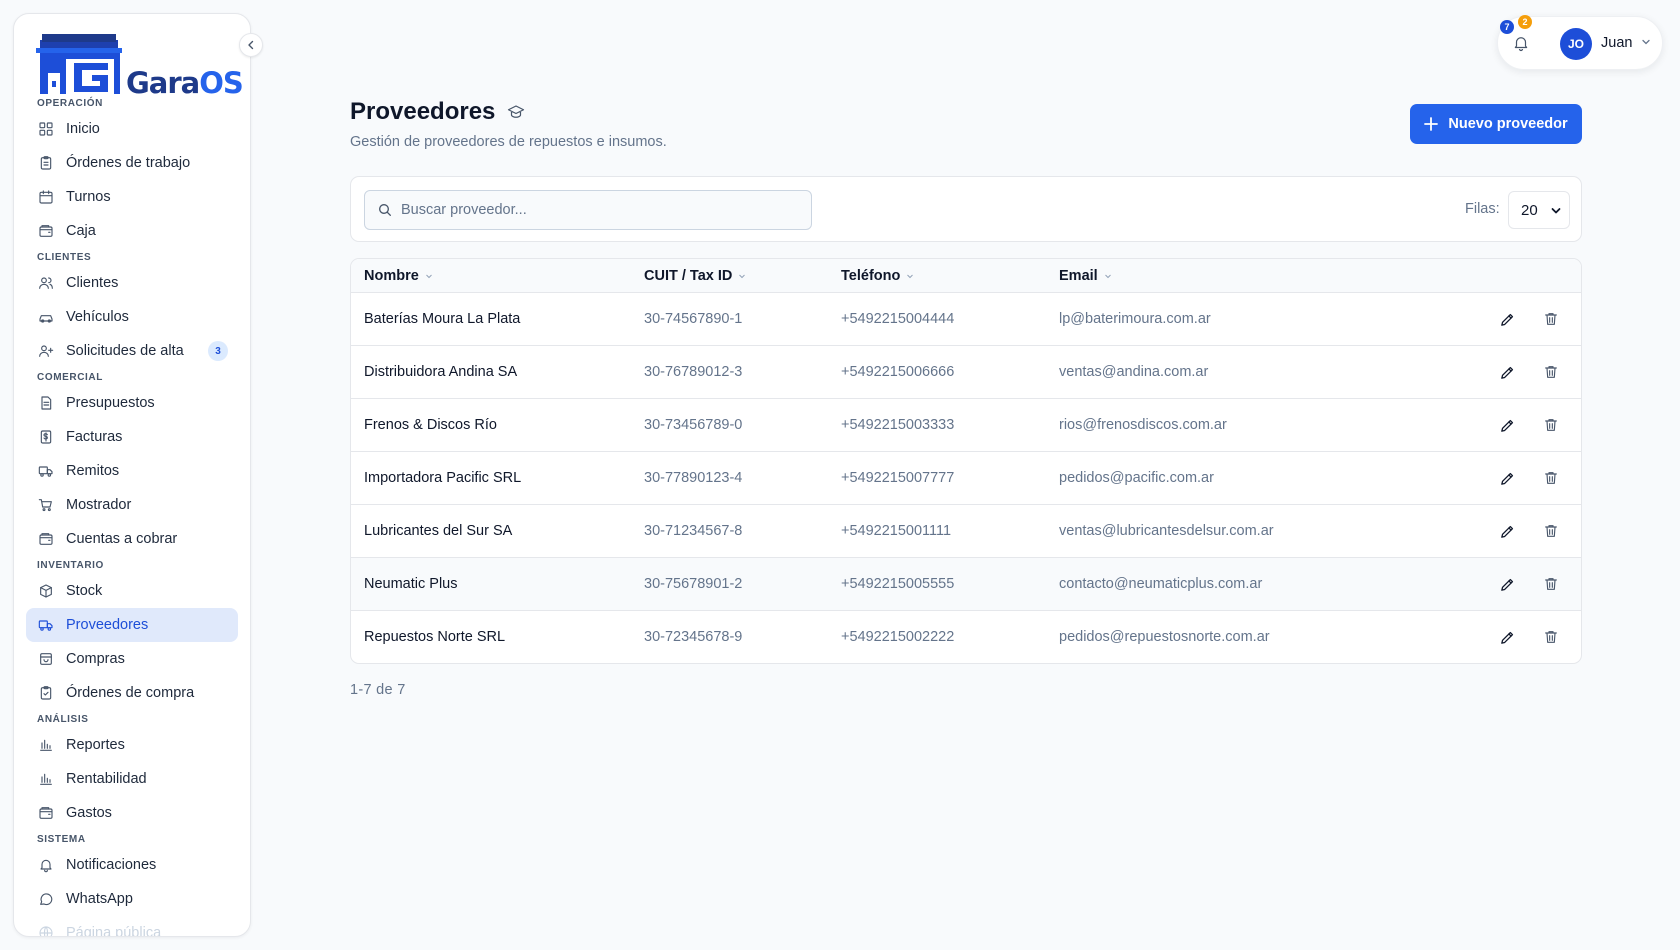 This screenshot has height=950, width=1680. What do you see at coordinates (89, 813) in the screenshot?
I see `sidebar-item-label: Gastos` at bounding box center [89, 813].